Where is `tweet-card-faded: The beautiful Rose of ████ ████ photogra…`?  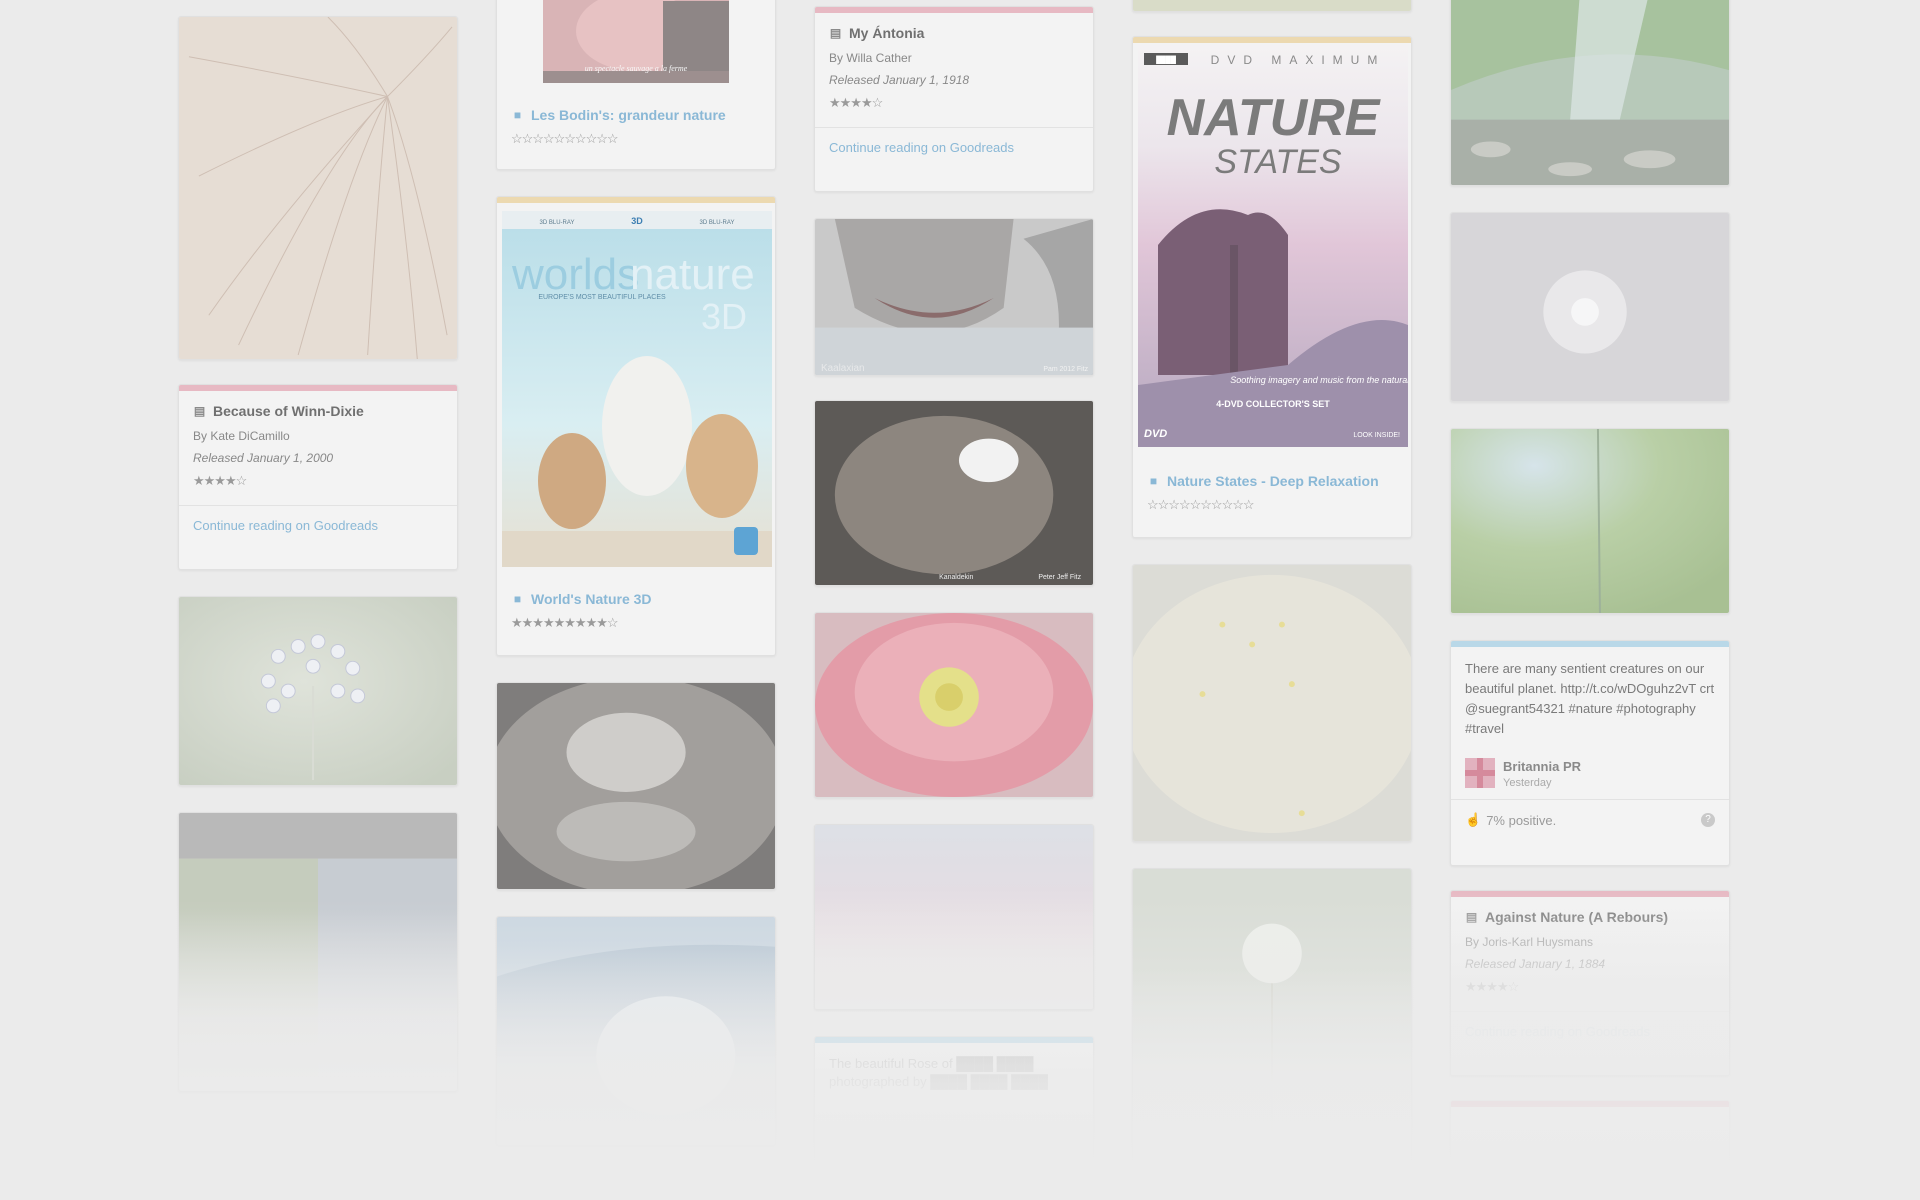
tweet-card-faded: The beautiful Rose of ████ ████ photogra… is located at coordinates (954, 1116).